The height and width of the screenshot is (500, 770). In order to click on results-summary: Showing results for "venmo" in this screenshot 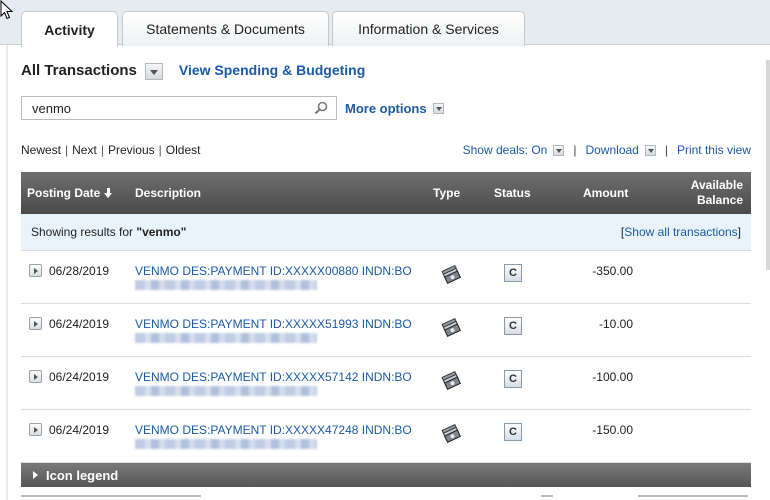, I will do `click(108, 232)`.